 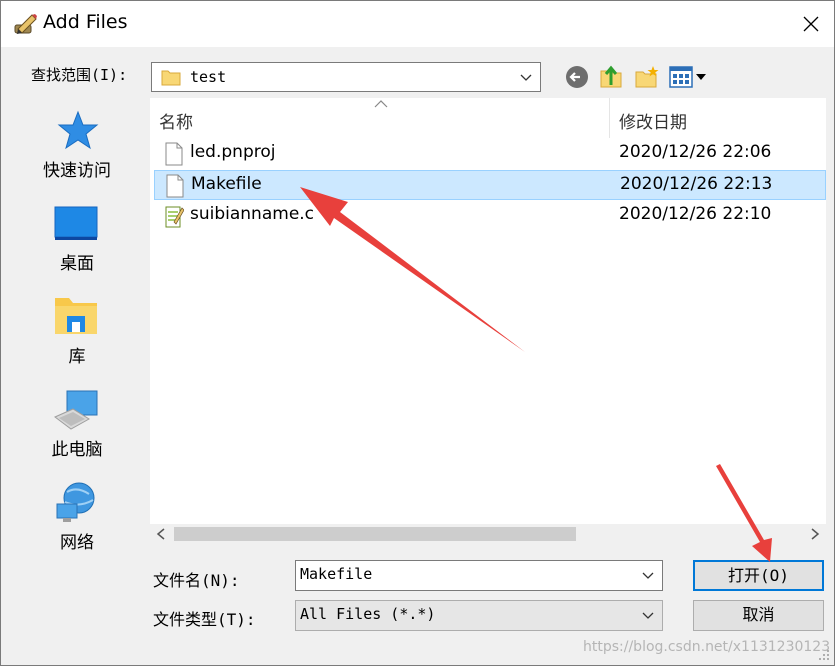 I want to click on annotation-arrow-to-open, so click(x=744, y=513).